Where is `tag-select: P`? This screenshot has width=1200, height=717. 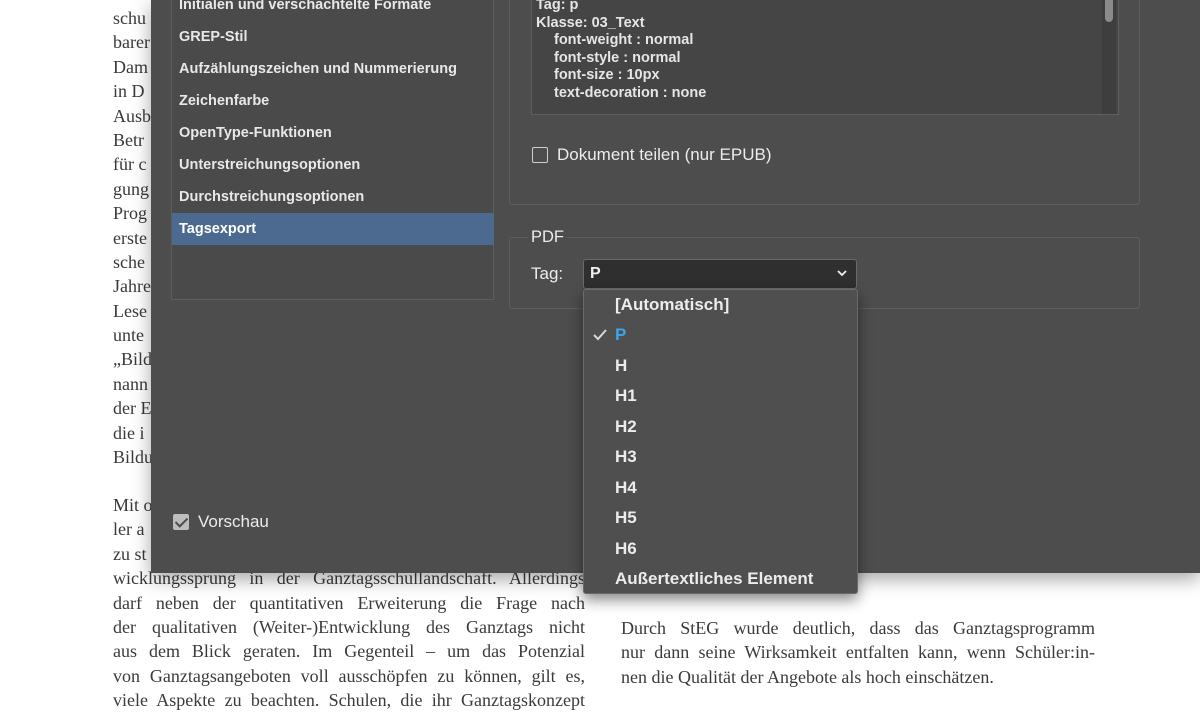
tag-select: P is located at coordinates (720, 274).